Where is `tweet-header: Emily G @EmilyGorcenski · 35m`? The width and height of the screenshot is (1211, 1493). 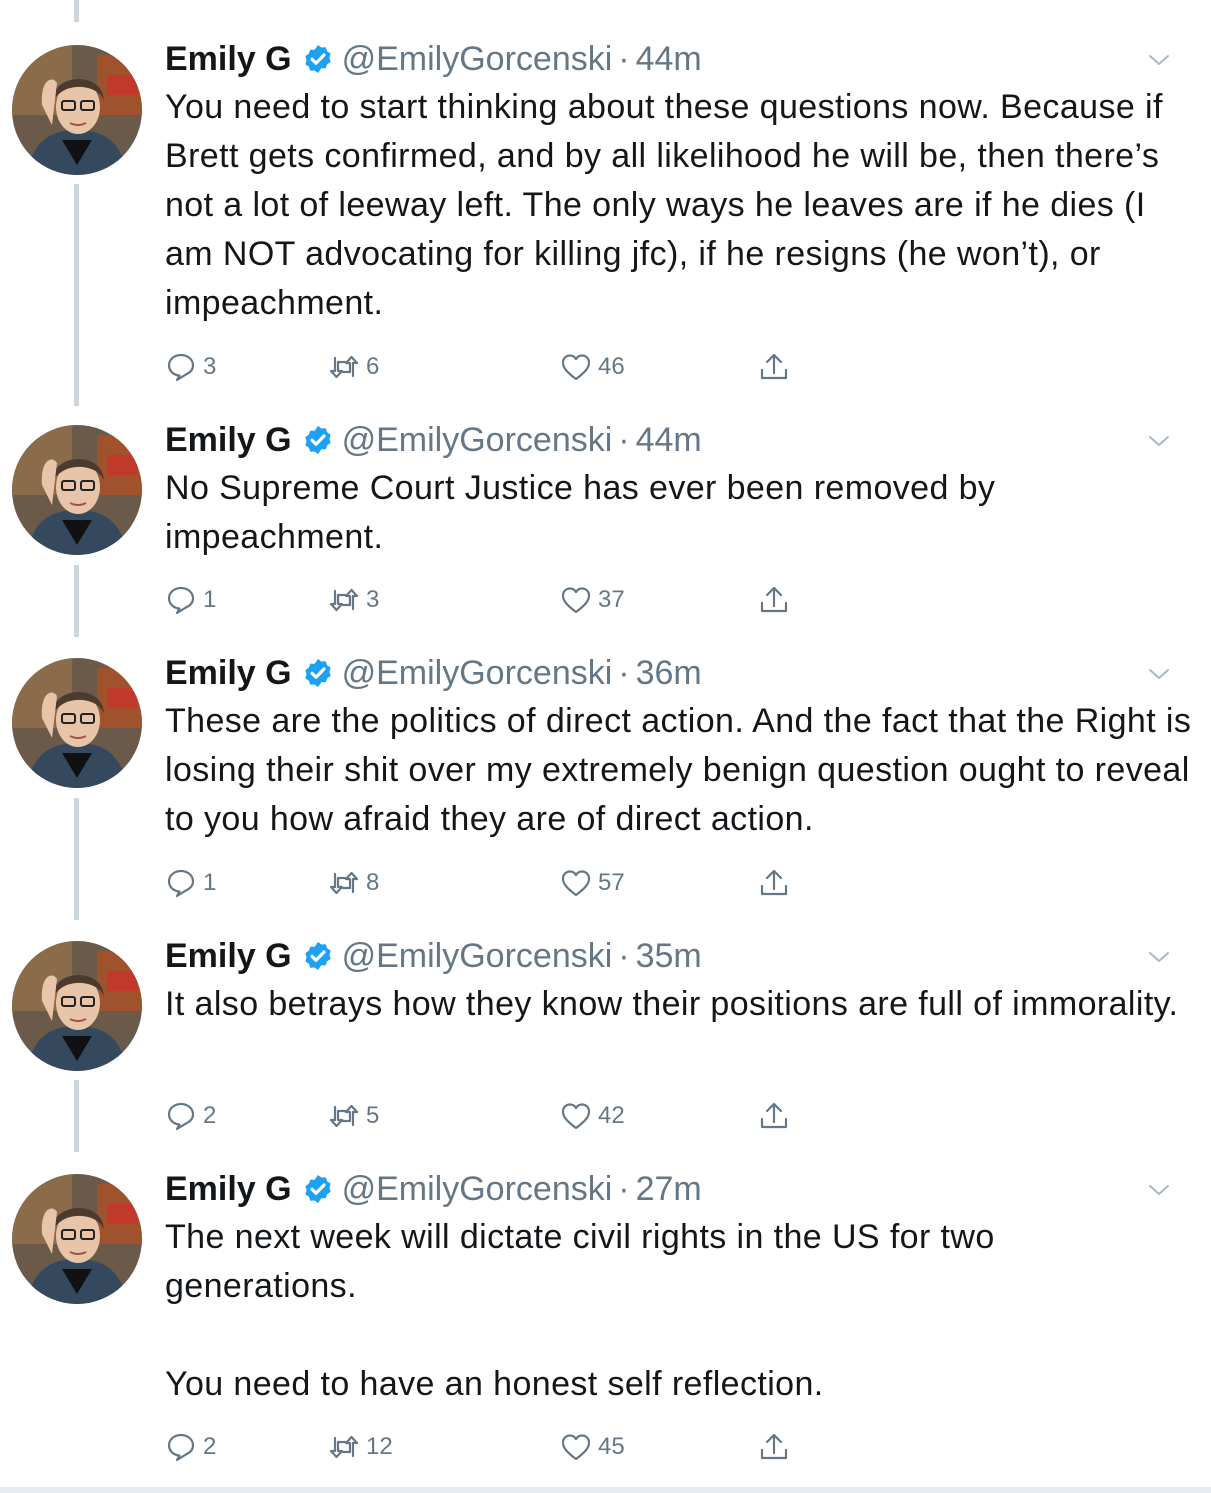 tweet-header: Emily G @EmilyGorcenski · 35m is located at coordinates (433, 956).